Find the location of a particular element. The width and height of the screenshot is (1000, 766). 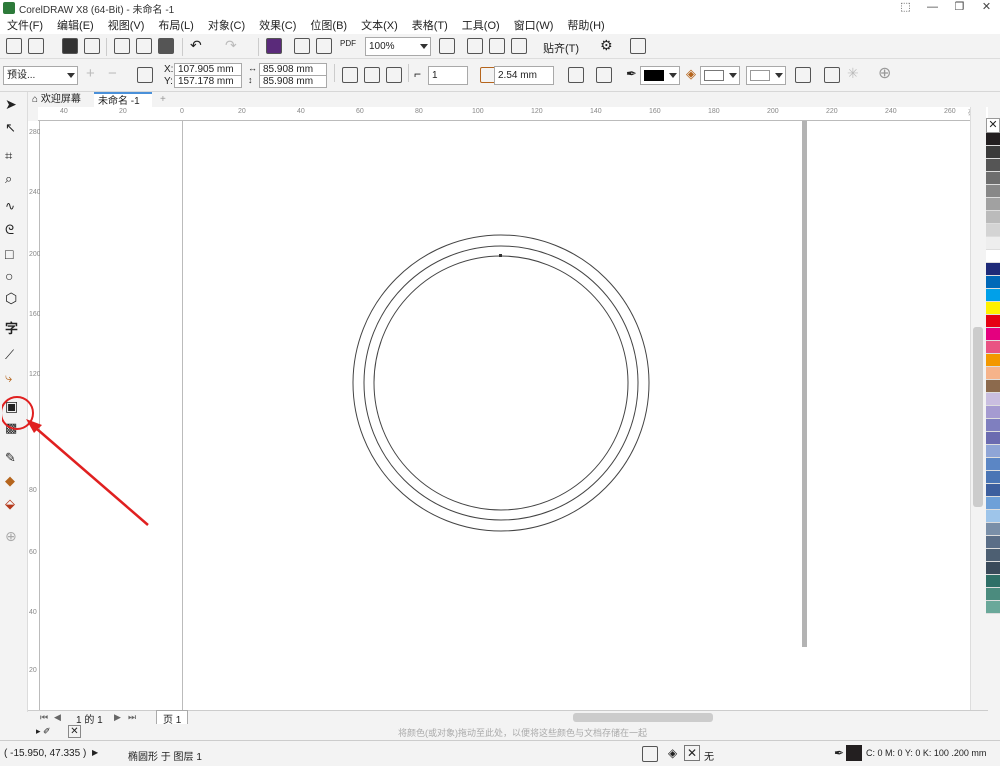

menu-tools: 工具(O) is located at coordinates (481, 25).